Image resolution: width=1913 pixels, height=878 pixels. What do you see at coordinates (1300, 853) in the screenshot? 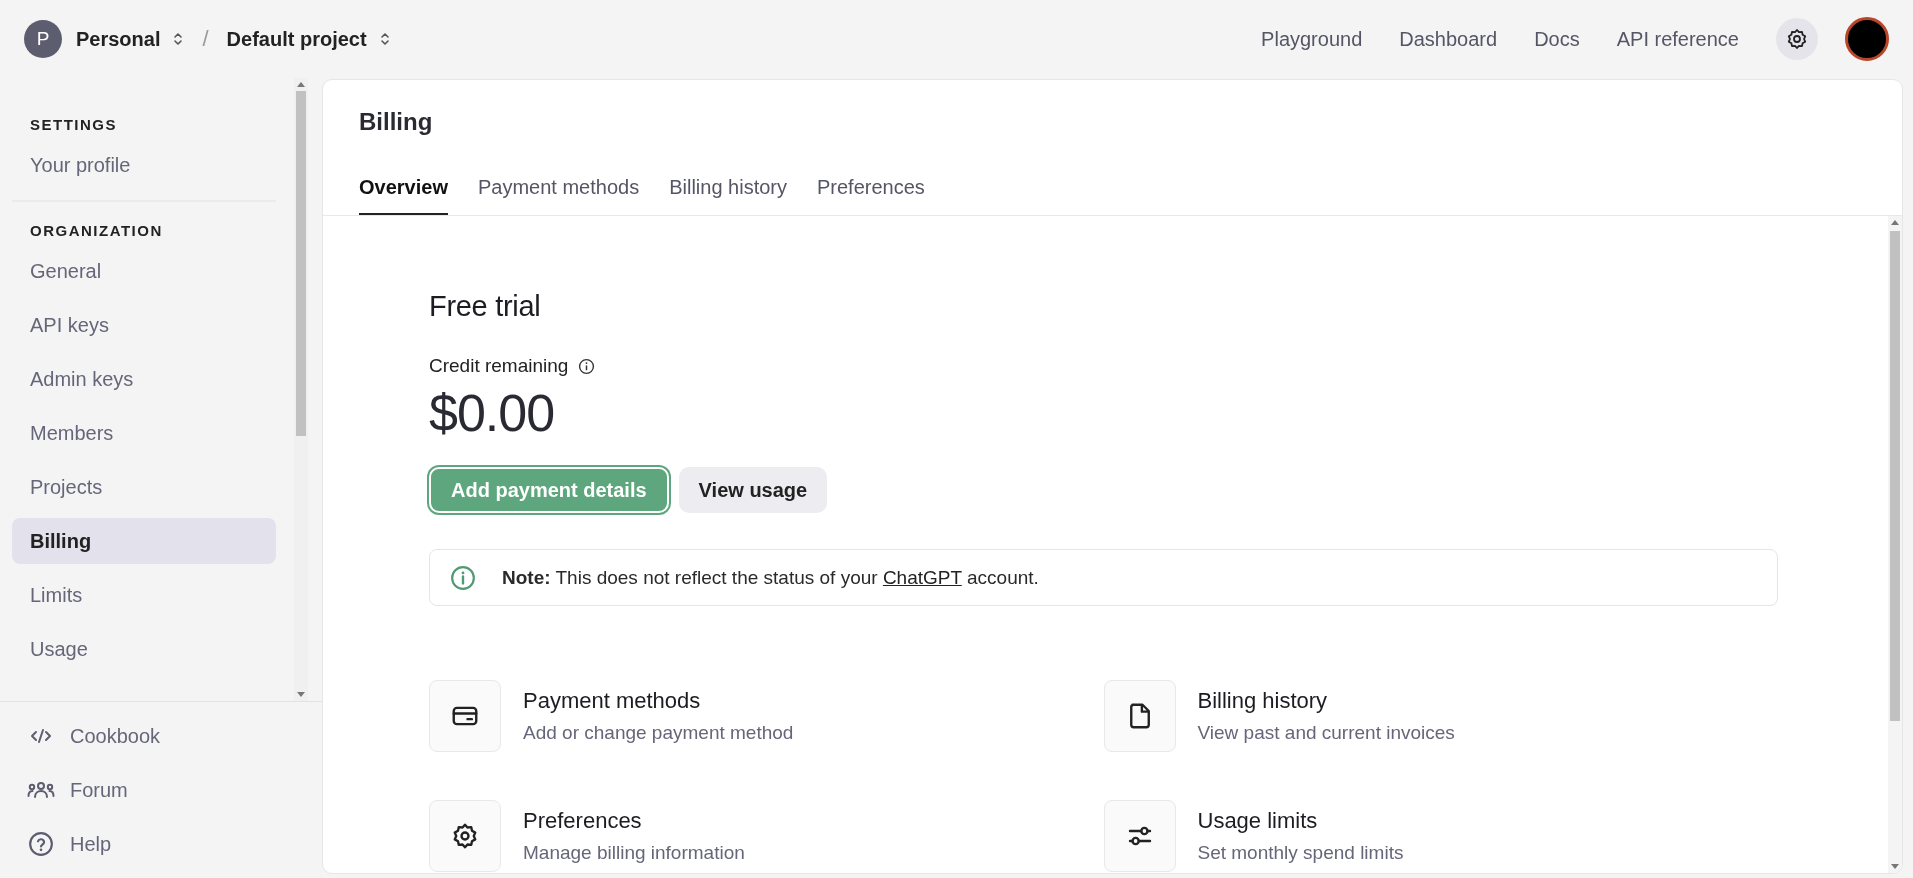
I see `card-subtitle: Set monthly spend limits` at bounding box center [1300, 853].